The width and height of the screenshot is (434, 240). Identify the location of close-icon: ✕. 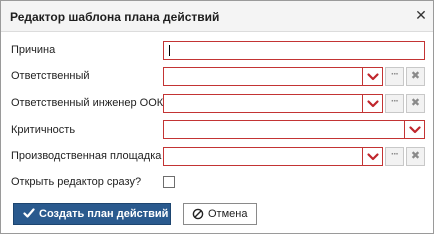
(421, 15).